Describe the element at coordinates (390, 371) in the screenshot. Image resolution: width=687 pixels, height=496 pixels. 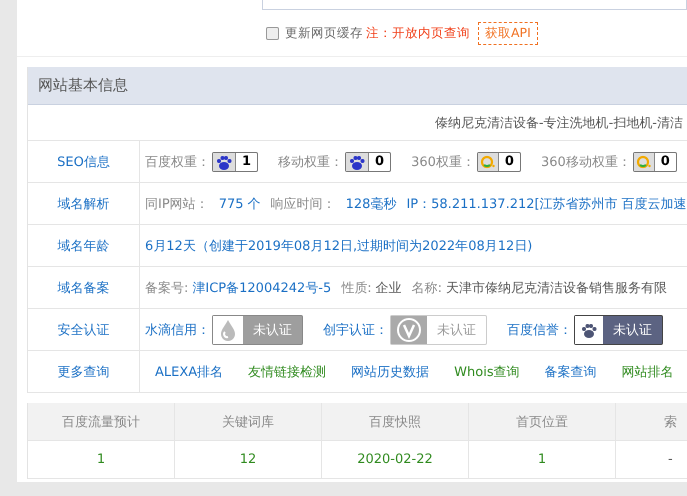
I see `query-link: 网站历史数据` at that location.